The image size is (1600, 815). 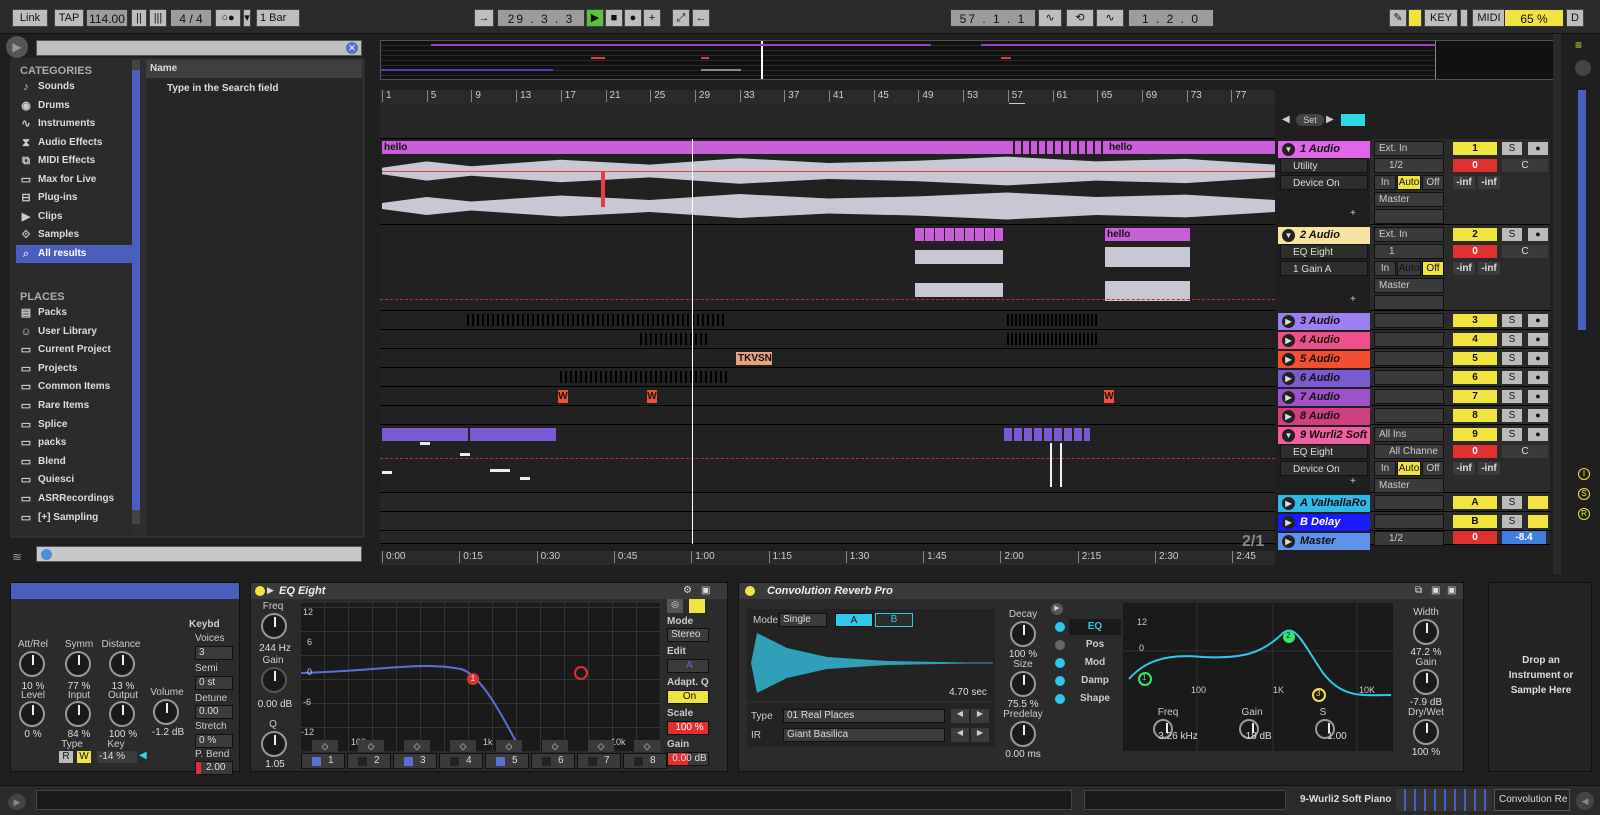 I want to click on category-max-for-live: ▭ Max for Live, so click(x=75, y=180).